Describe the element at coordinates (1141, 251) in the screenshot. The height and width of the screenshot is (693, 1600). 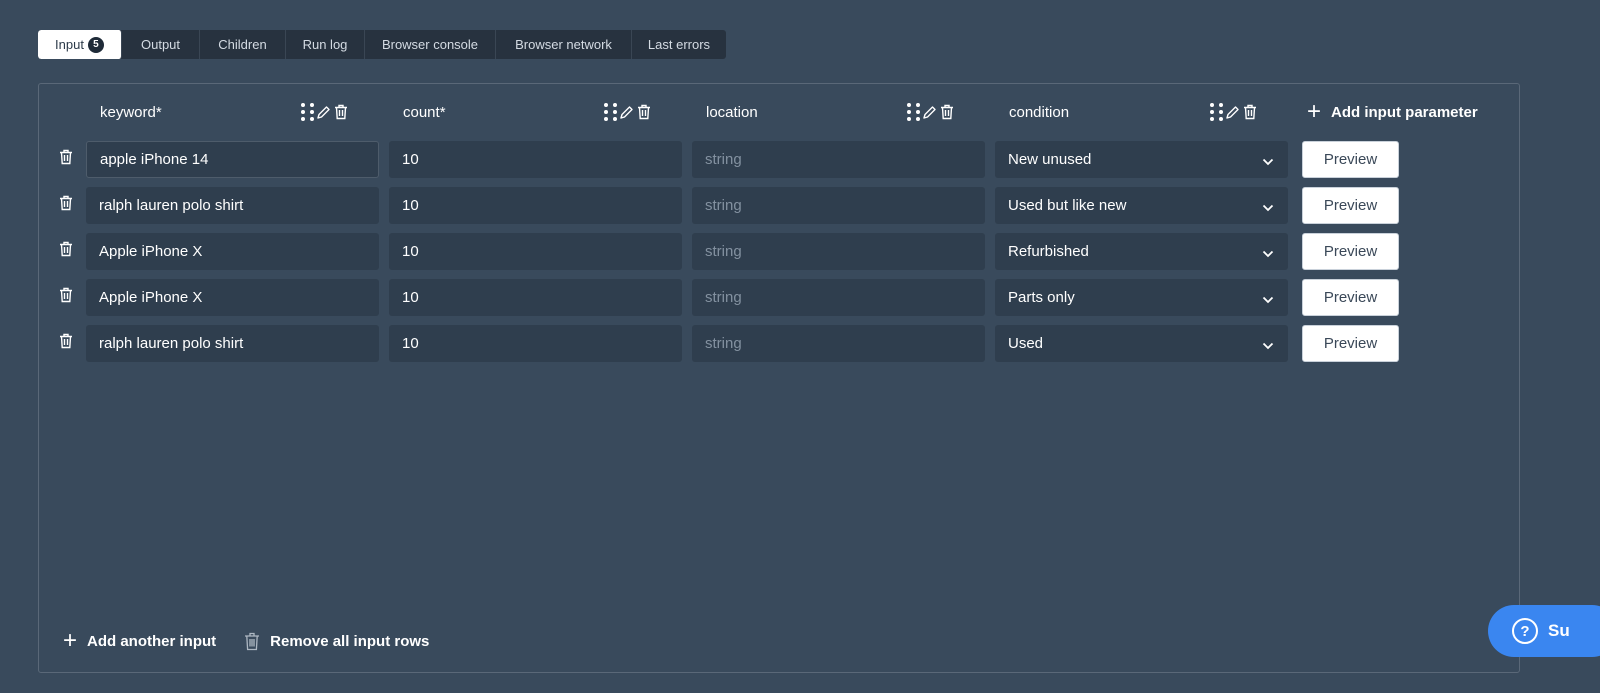
I see `condition-select: Refurbished` at that location.